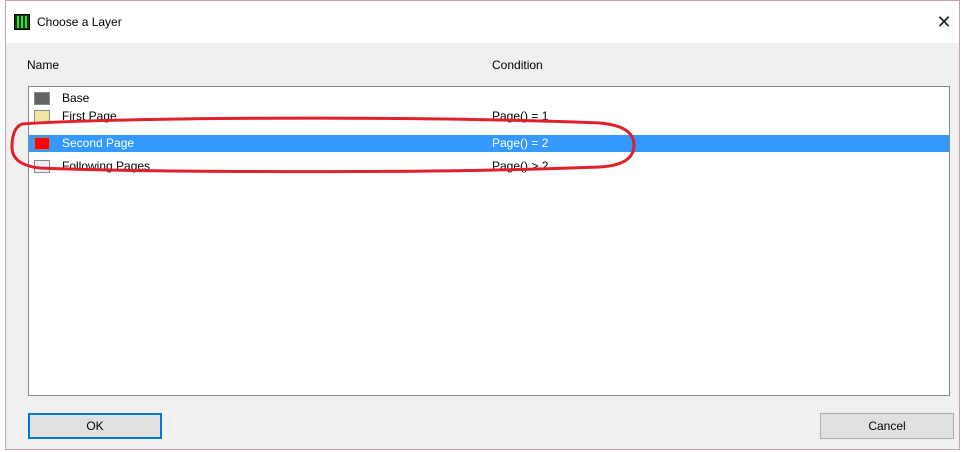  What do you see at coordinates (489, 98) in the screenshot?
I see `layer-row-base: Base` at bounding box center [489, 98].